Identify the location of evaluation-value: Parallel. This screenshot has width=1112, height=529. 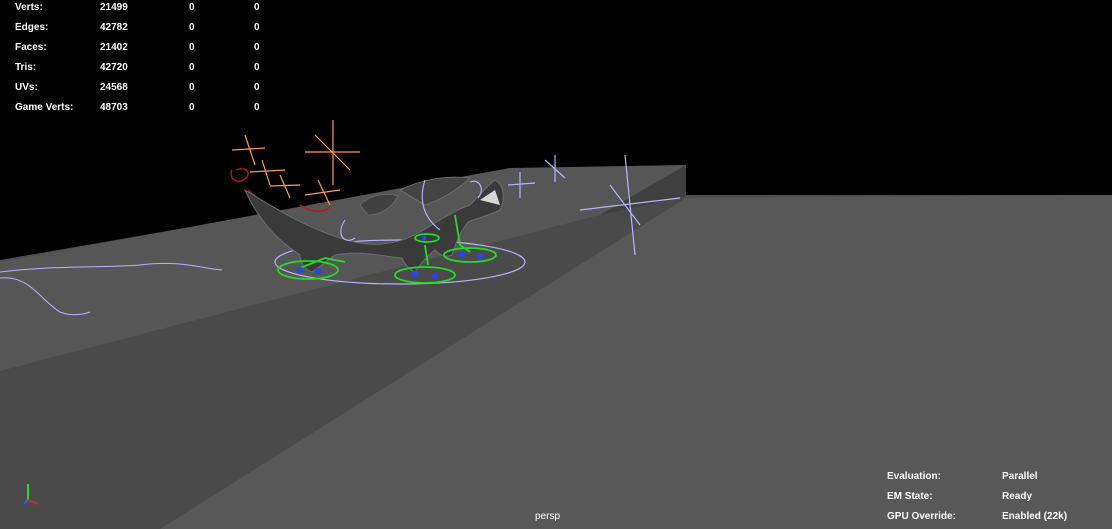
(1020, 476).